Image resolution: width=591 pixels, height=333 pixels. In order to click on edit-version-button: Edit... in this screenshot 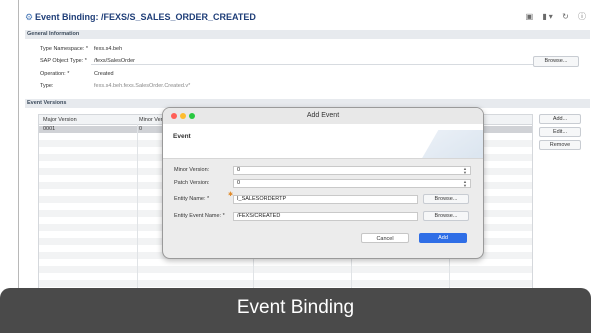, I will do `click(560, 132)`.